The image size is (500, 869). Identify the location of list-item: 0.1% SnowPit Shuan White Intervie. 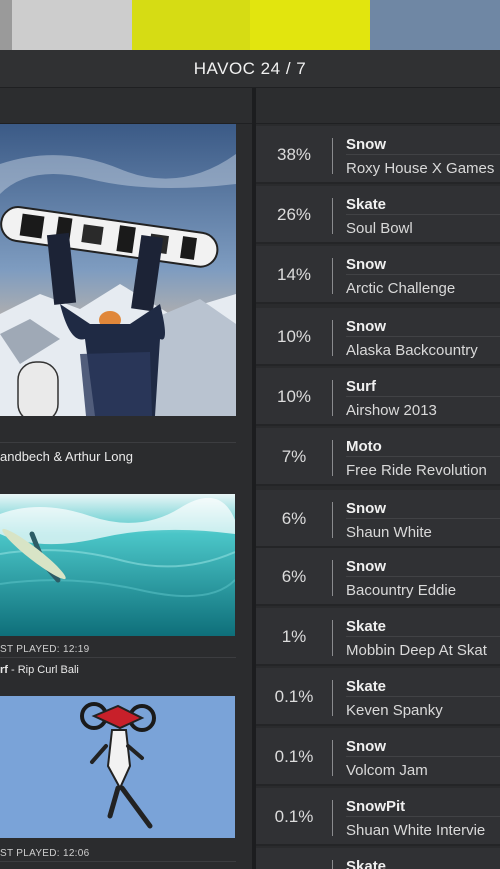
(378, 817).